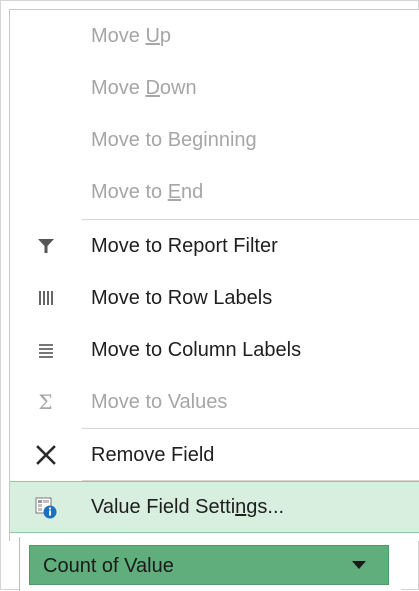 Image resolution: width=419 pixels, height=591 pixels. What do you see at coordinates (45, 298) in the screenshot?
I see `row-labels-icon` at bounding box center [45, 298].